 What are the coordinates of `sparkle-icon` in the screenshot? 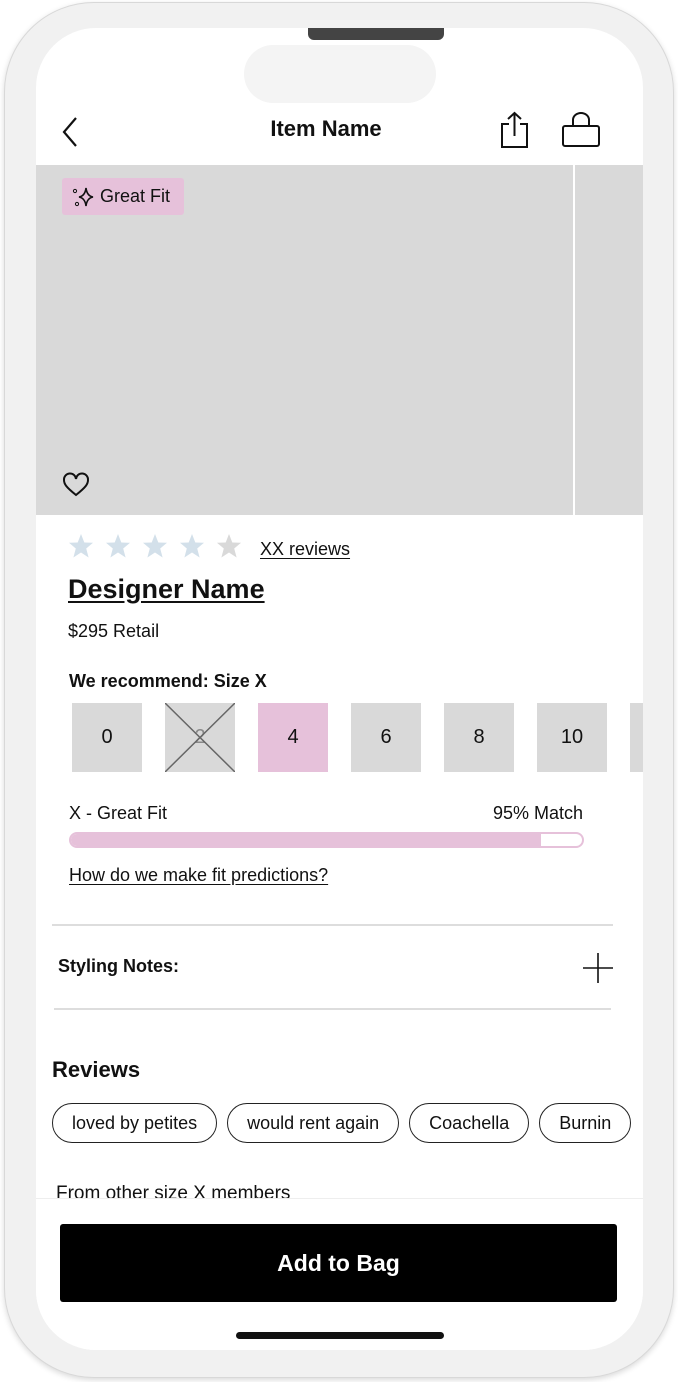 It's located at (83, 196).